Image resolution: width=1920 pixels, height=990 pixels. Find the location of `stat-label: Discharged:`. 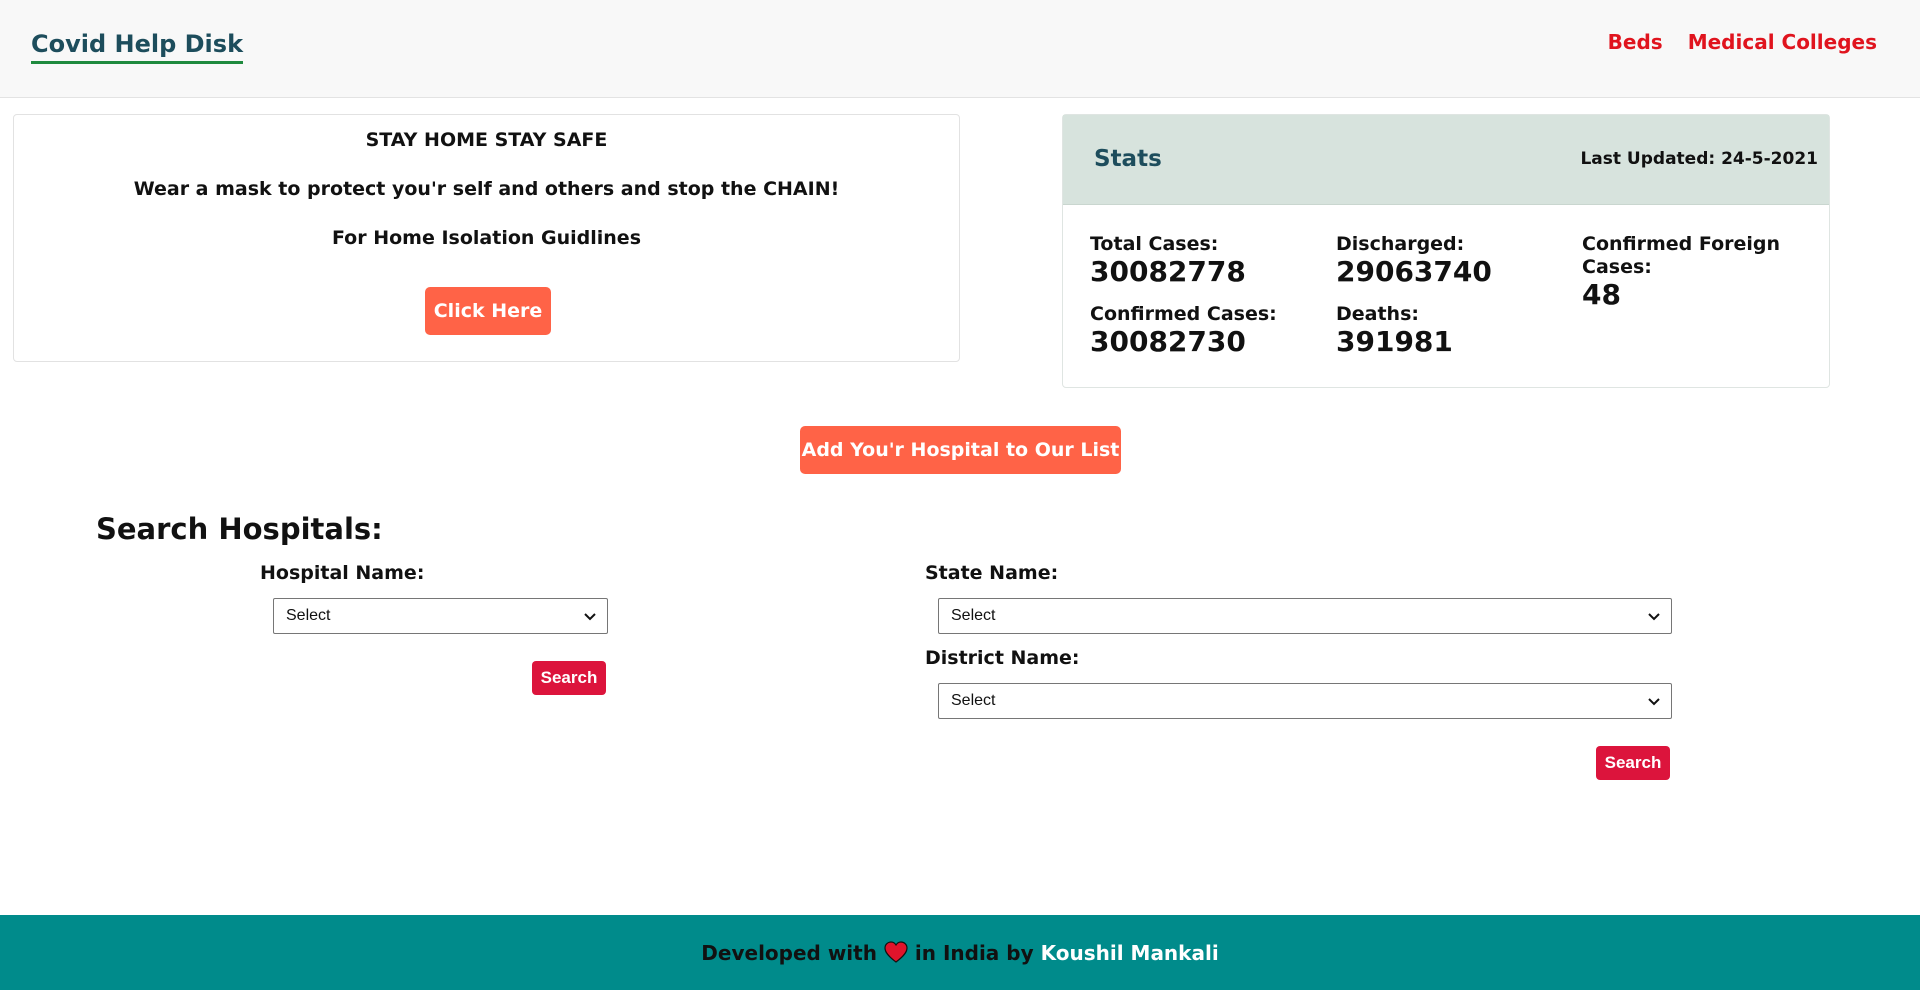

stat-label: Discharged: is located at coordinates (1400, 244).